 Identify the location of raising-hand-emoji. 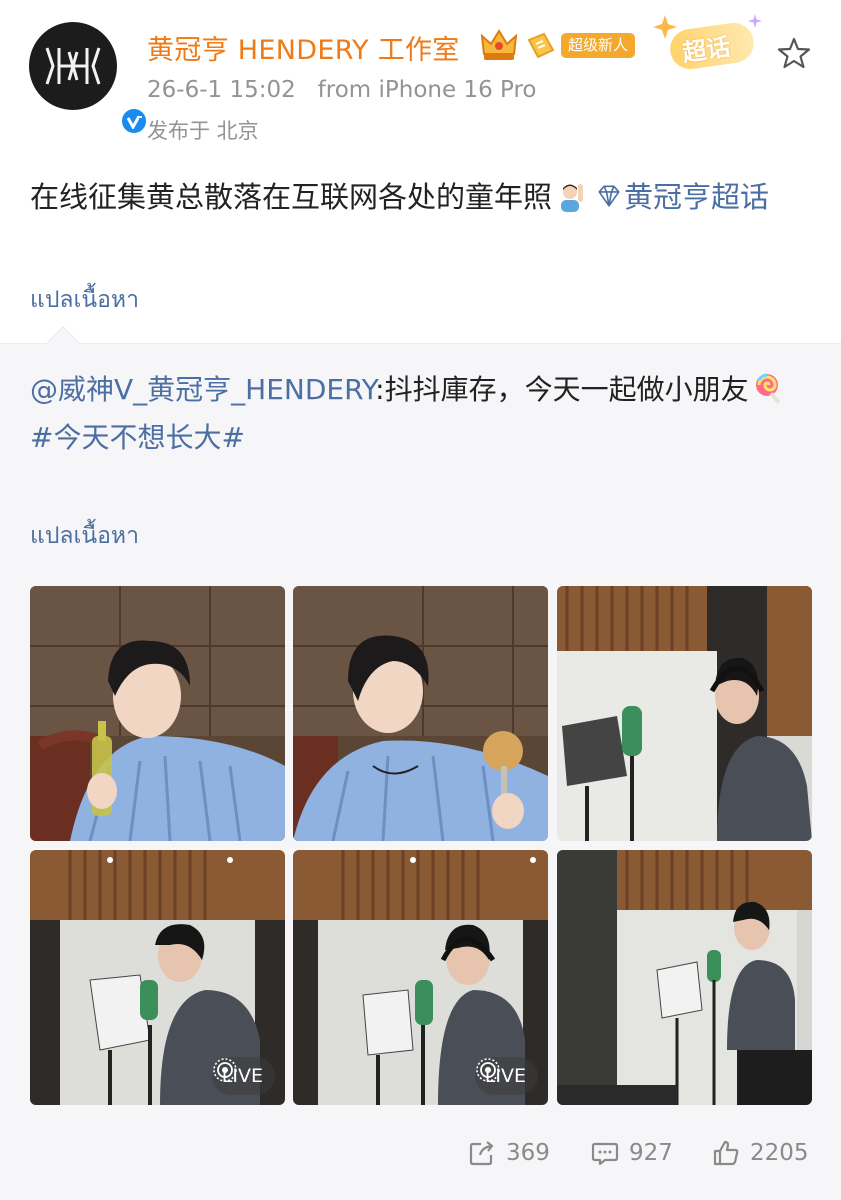
(572, 198).